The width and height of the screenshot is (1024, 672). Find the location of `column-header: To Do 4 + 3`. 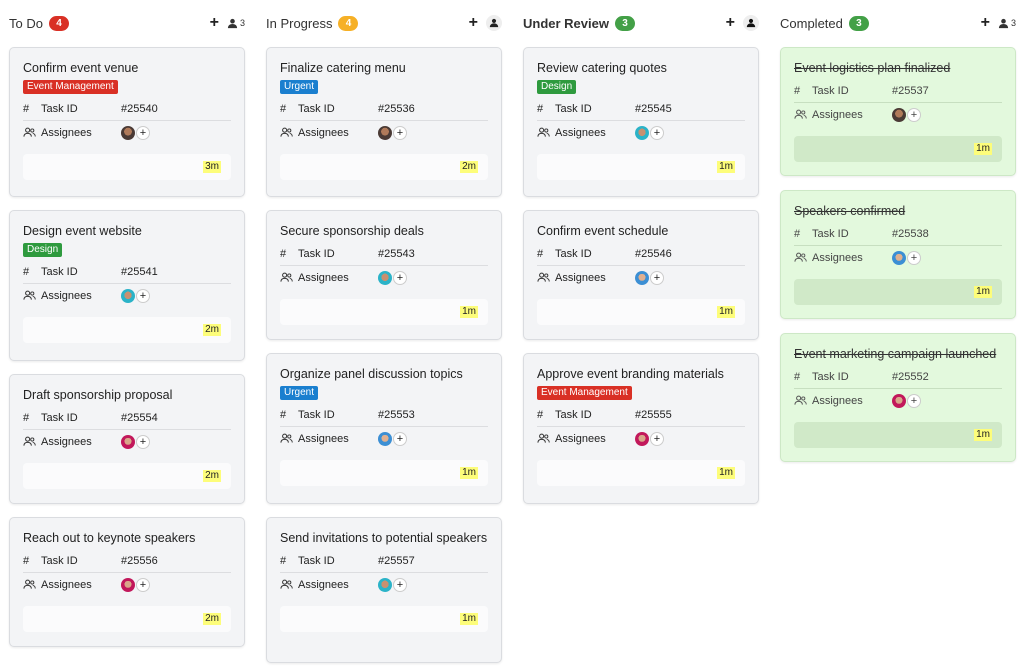

column-header: To Do 4 + 3 is located at coordinates (127, 23).